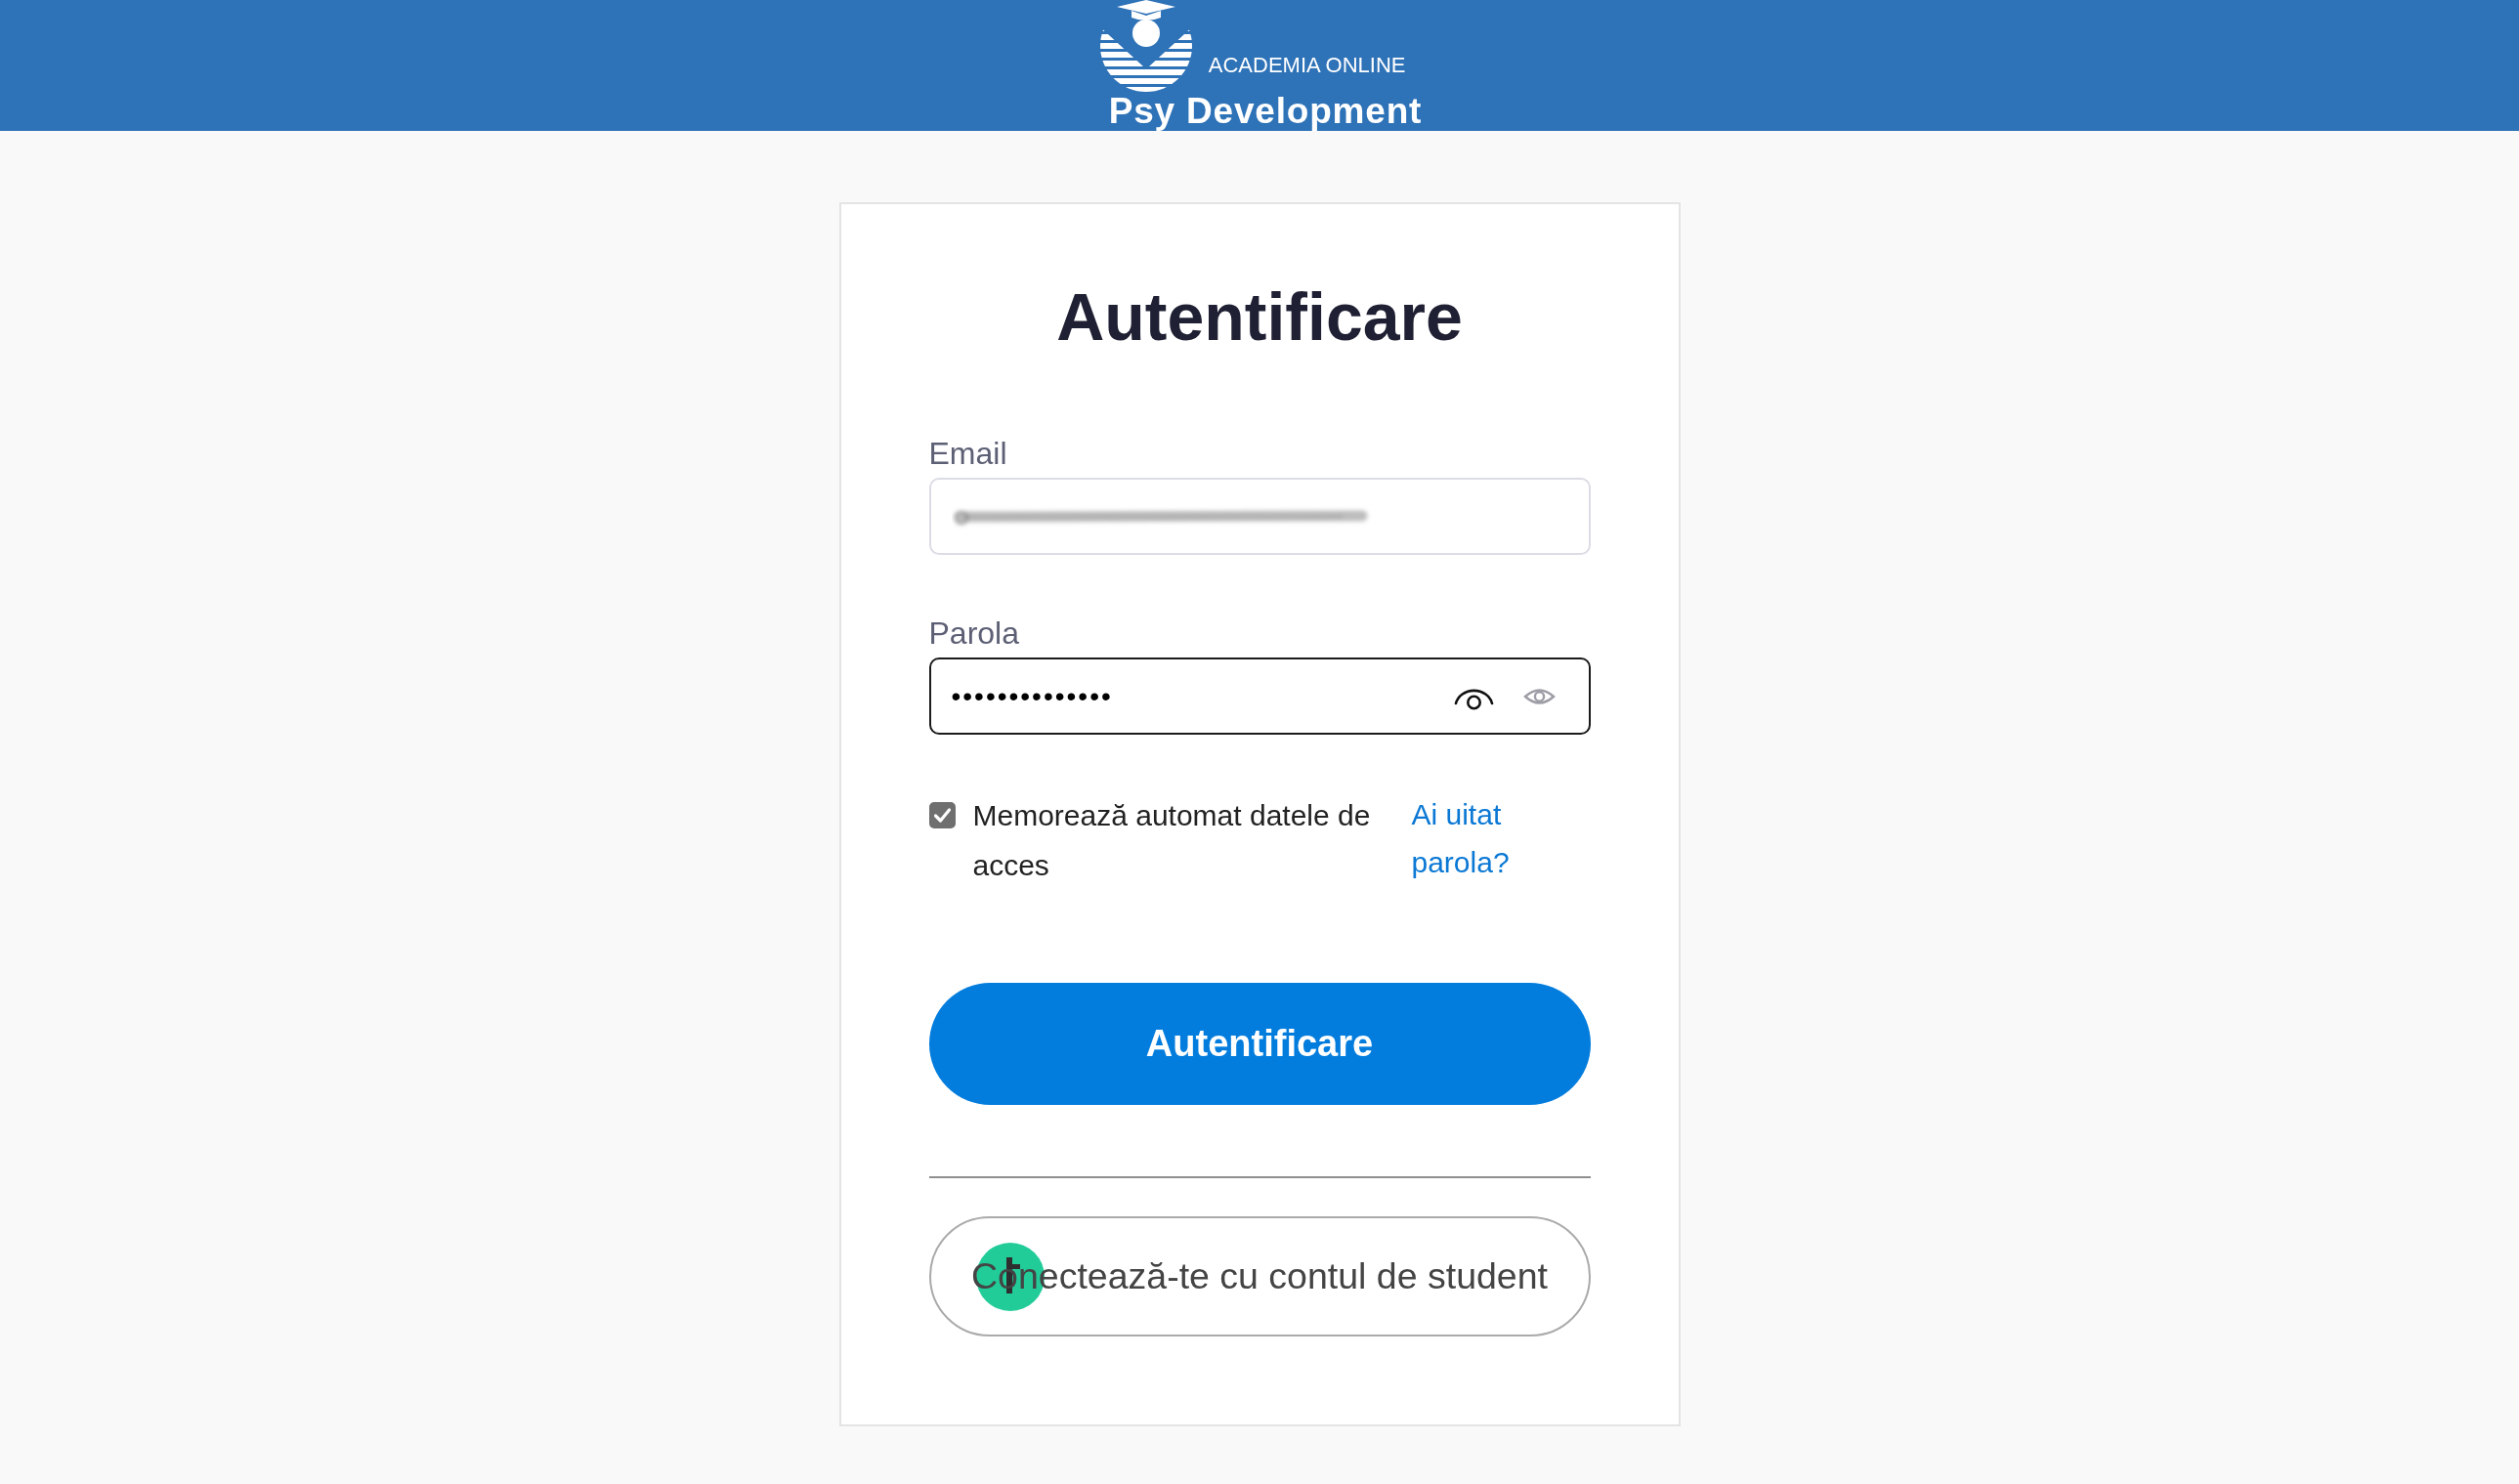  I want to click on login-button: Autentificare, so click(1259, 1044).